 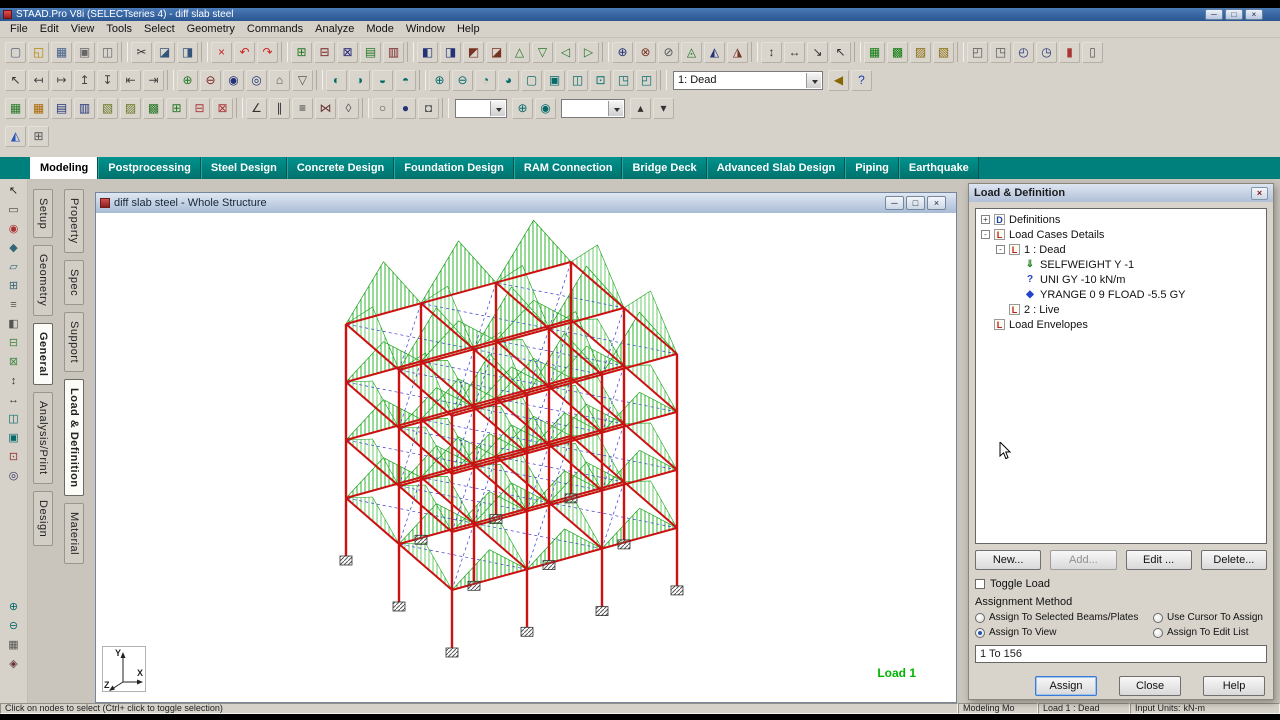 I want to click on sidebar-tab: Material, so click(x=74, y=534).